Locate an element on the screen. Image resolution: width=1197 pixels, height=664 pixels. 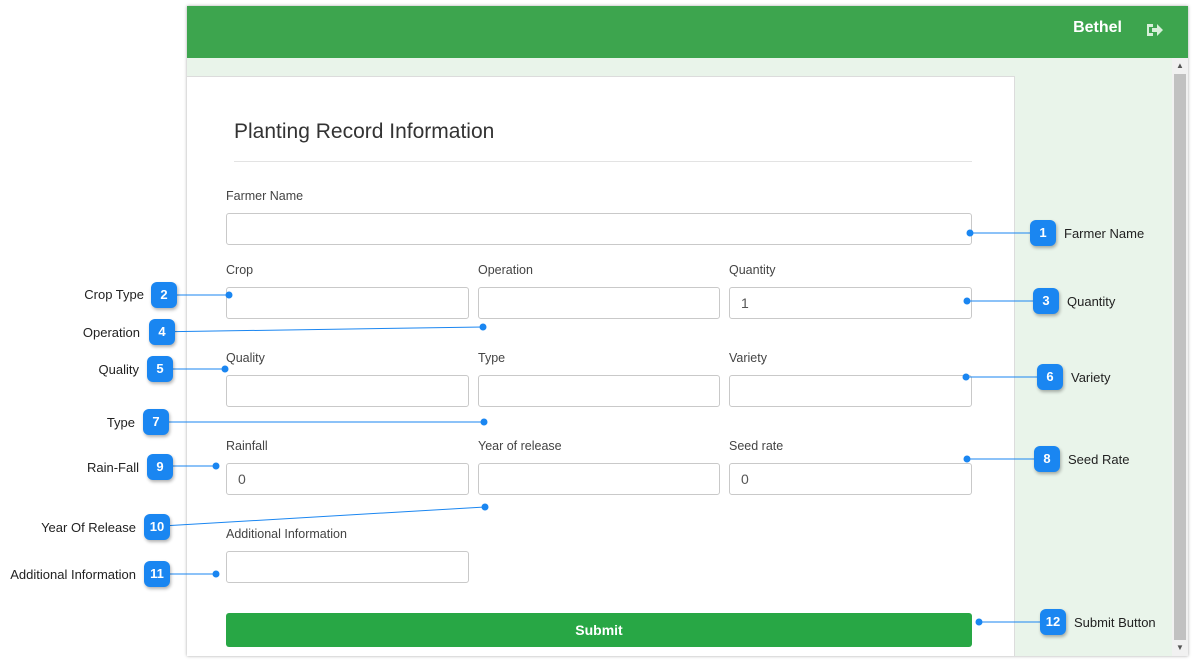
callout-badge-6: 6 is located at coordinates (1050, 377).